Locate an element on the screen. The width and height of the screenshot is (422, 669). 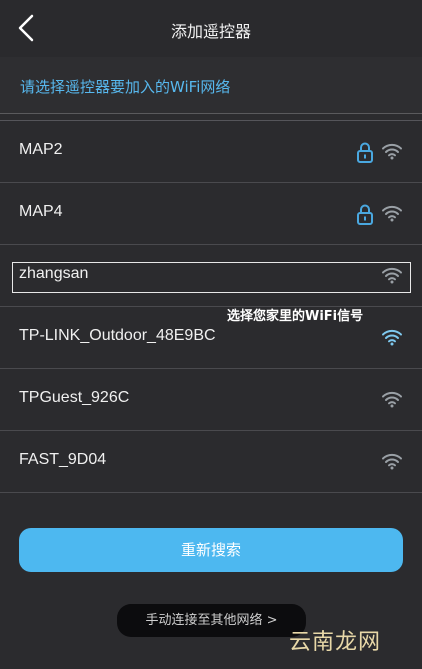
manual-connect-link: 手动连接至其他网络 > is located at coordinates (211, 620).